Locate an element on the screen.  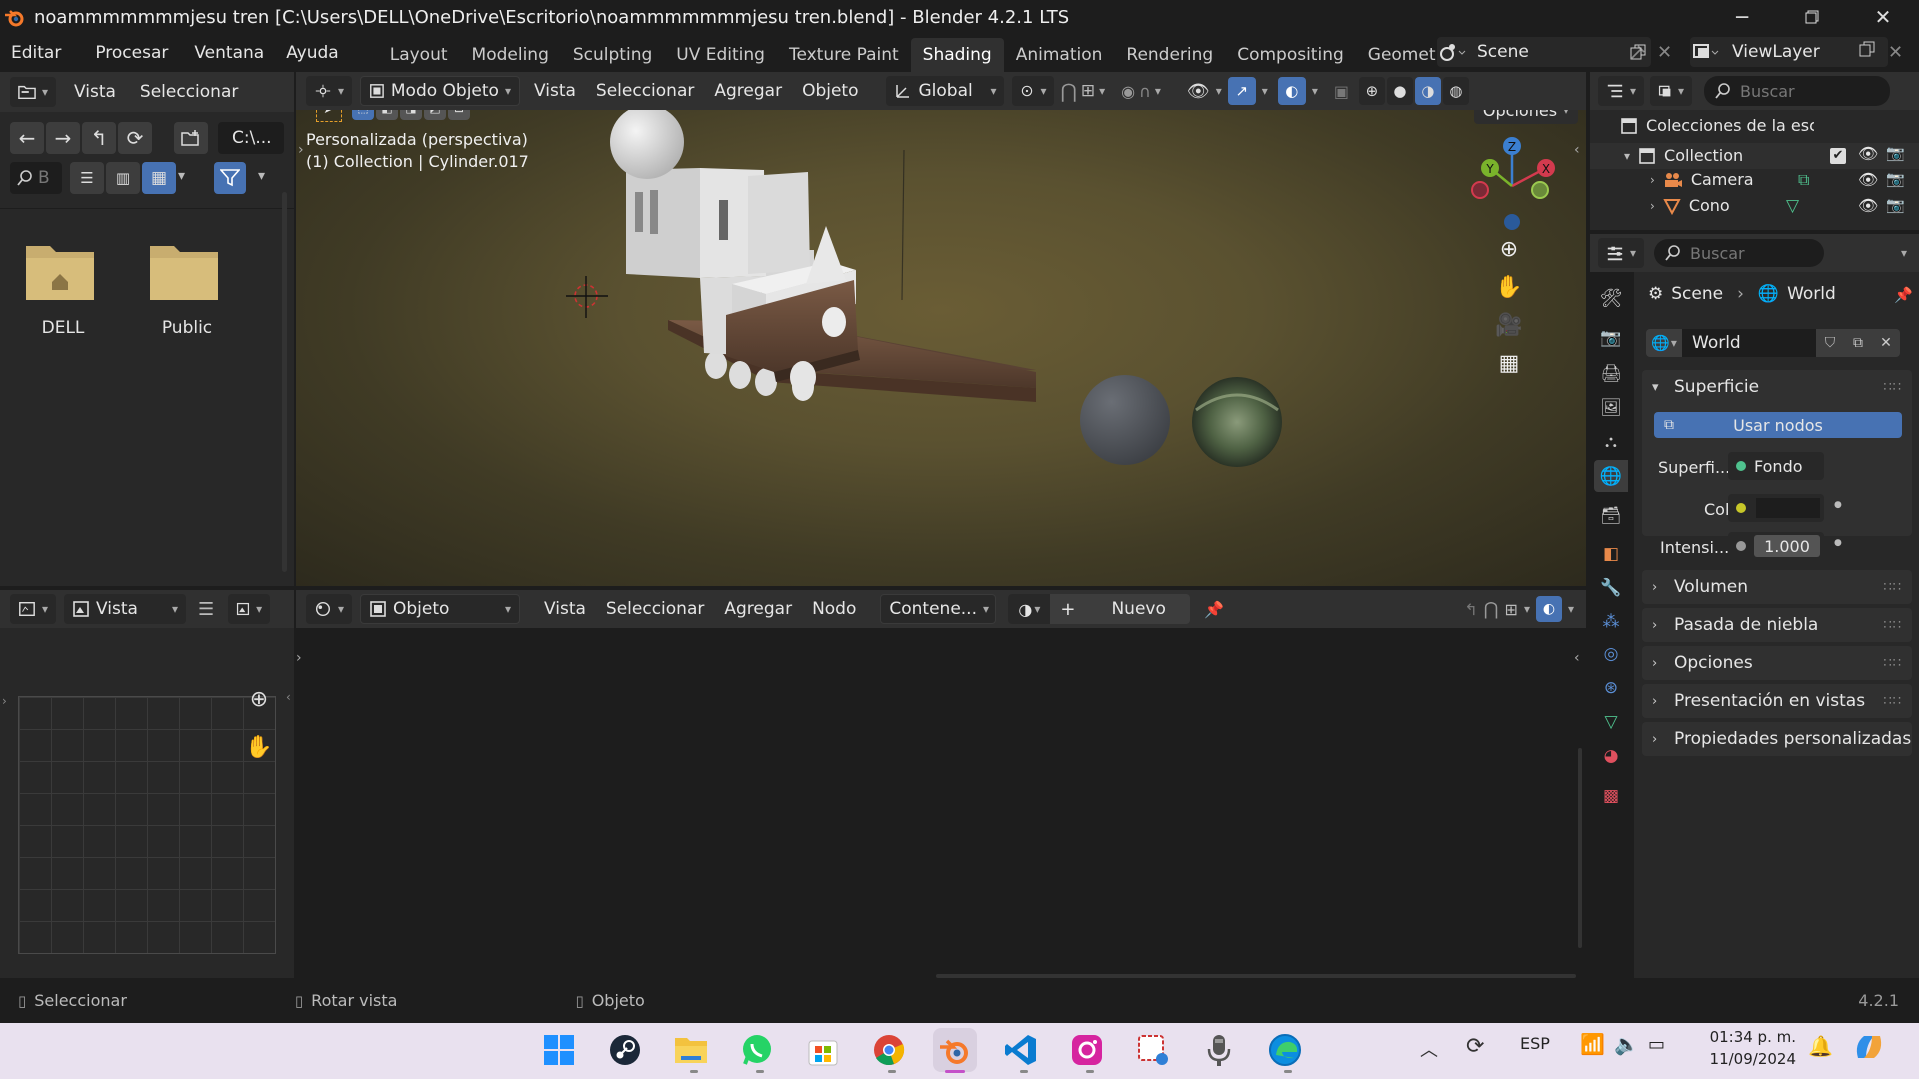
expand-chevron-right-icon: › is located at coordinates (1652, 206).